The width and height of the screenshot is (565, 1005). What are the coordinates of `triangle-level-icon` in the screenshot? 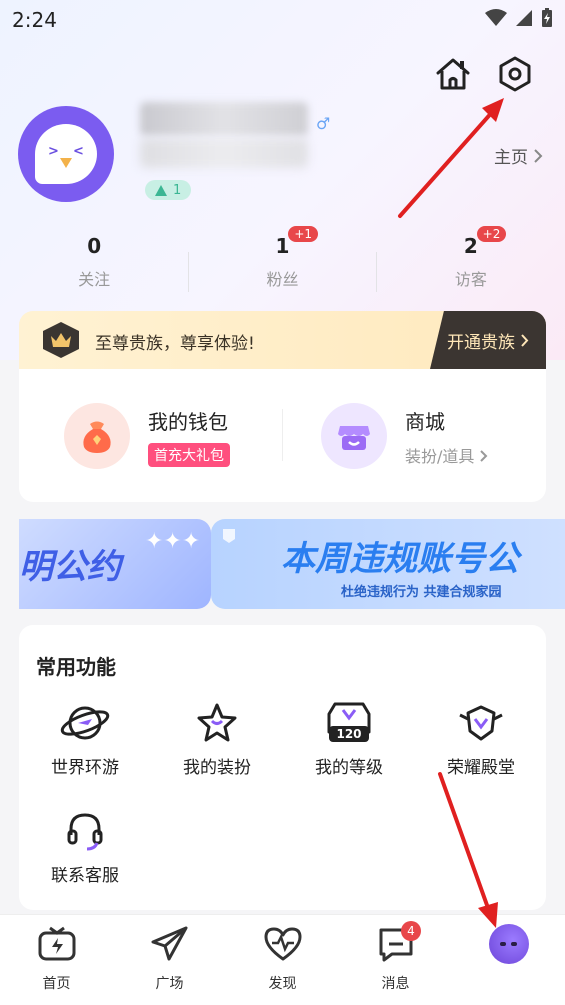 It's located at (161, 190).